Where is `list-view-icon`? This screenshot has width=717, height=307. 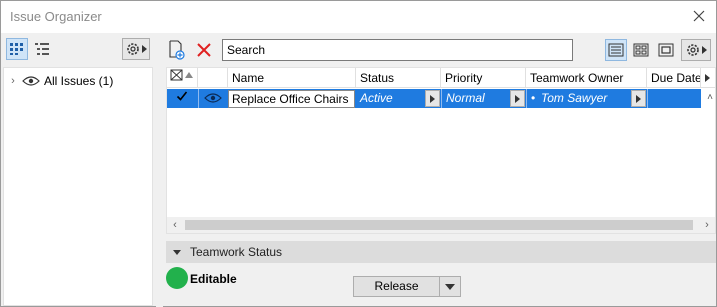 list-view-icon is located at coordinates (616, 50).